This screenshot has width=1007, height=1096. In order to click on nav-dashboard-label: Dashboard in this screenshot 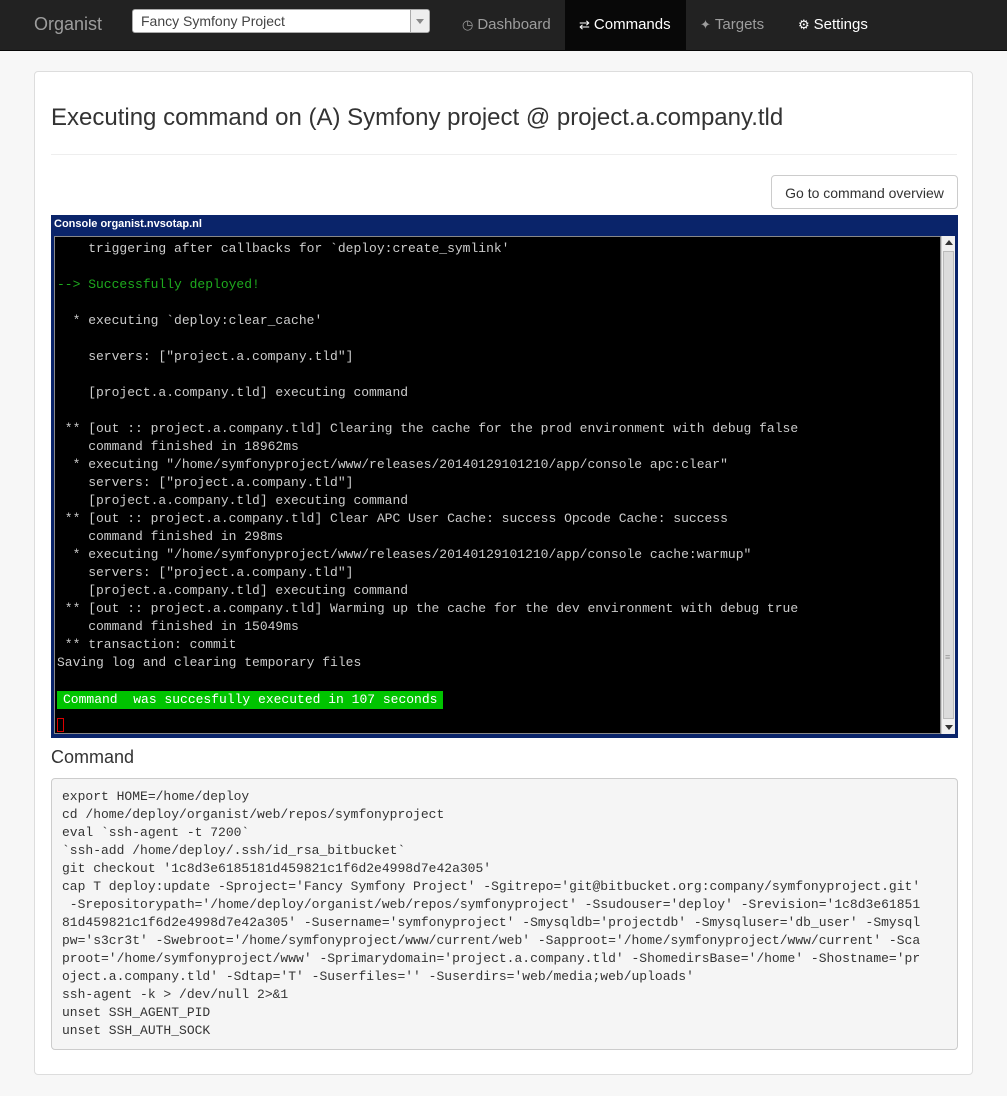, I will do `click(514, 24)`.